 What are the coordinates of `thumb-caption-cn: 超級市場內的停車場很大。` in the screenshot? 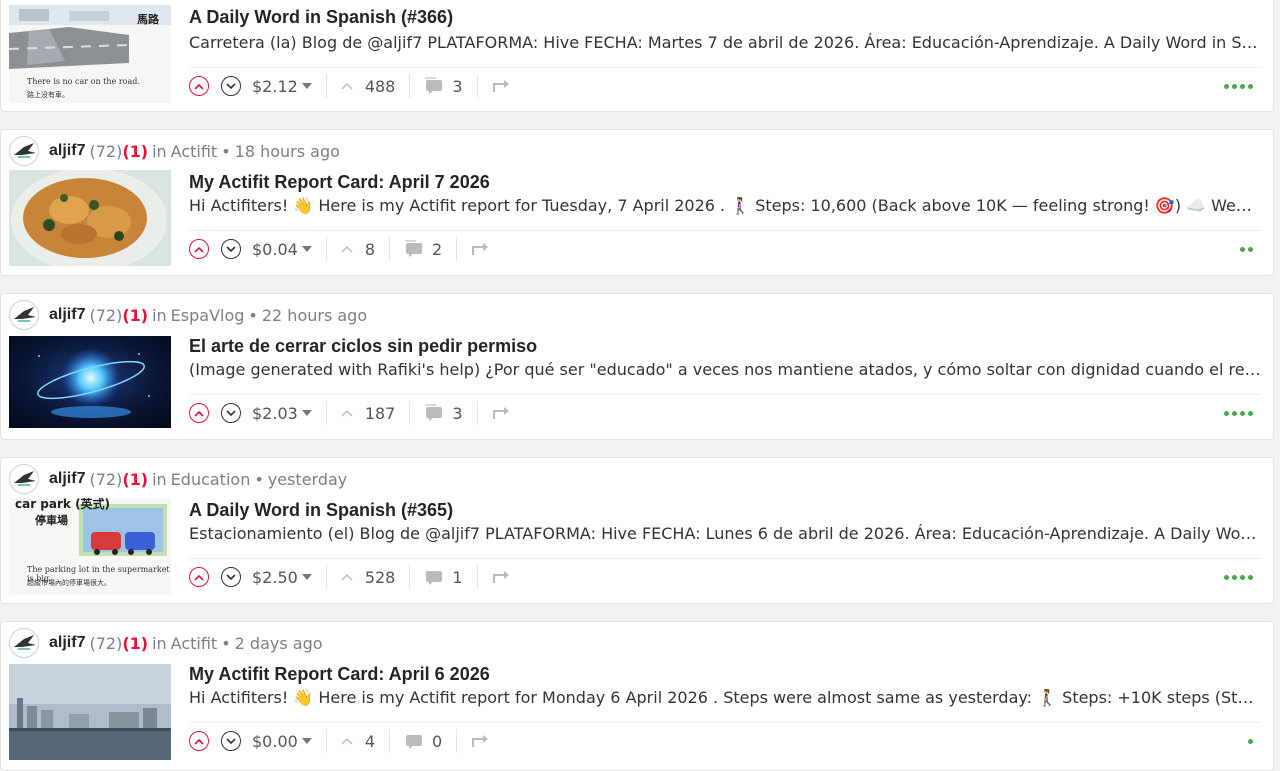 It's located at (69, 583).